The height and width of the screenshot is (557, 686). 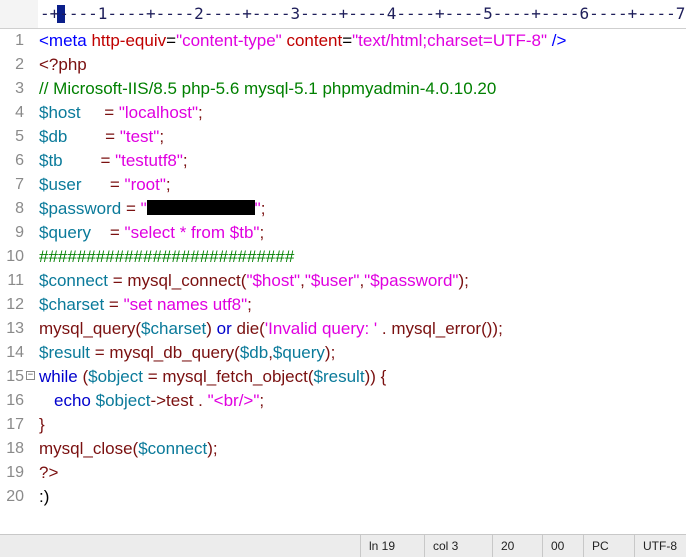 What do you see at coordinates (149, 160) in the screenshot?
I see `code-token: "testutf8"` at bounding box center [149, 160].